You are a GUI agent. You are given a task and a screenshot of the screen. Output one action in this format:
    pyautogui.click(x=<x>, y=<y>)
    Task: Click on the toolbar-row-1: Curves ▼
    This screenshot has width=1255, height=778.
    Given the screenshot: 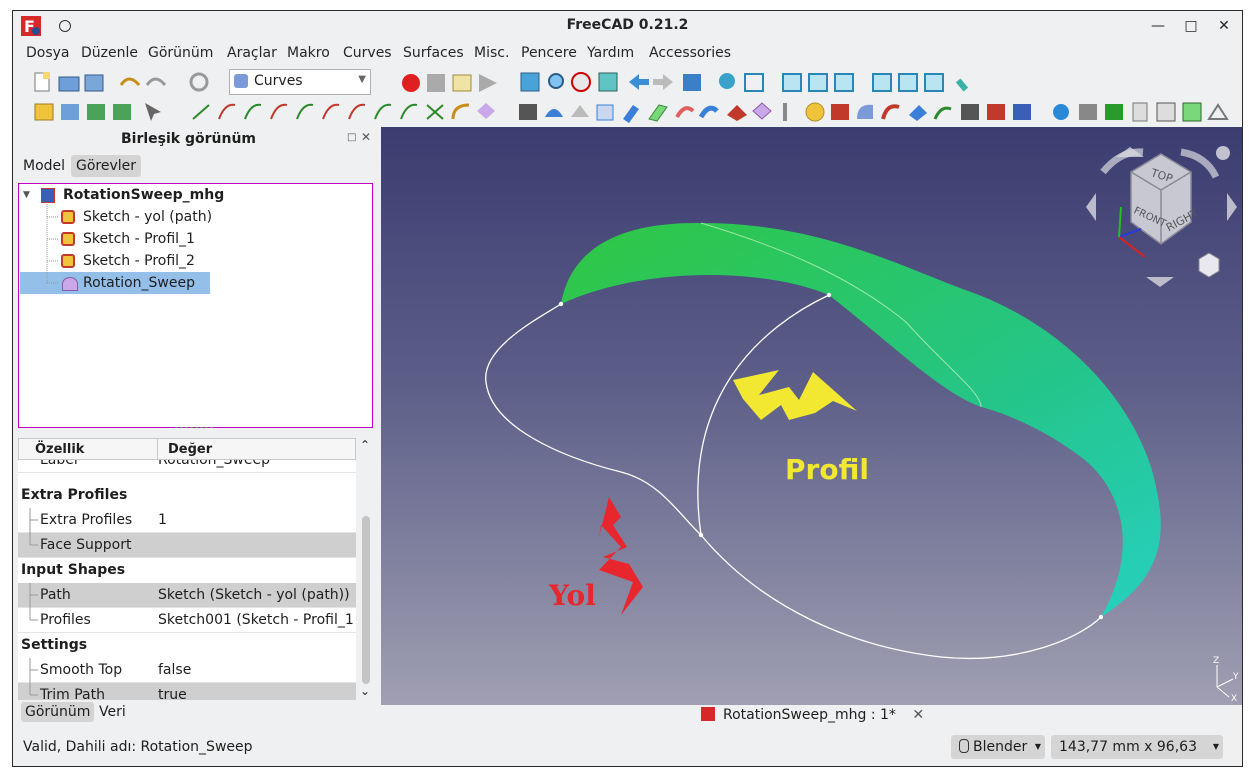 What is the action you would take?
    pyautogui.click(x=627, y=83)
    